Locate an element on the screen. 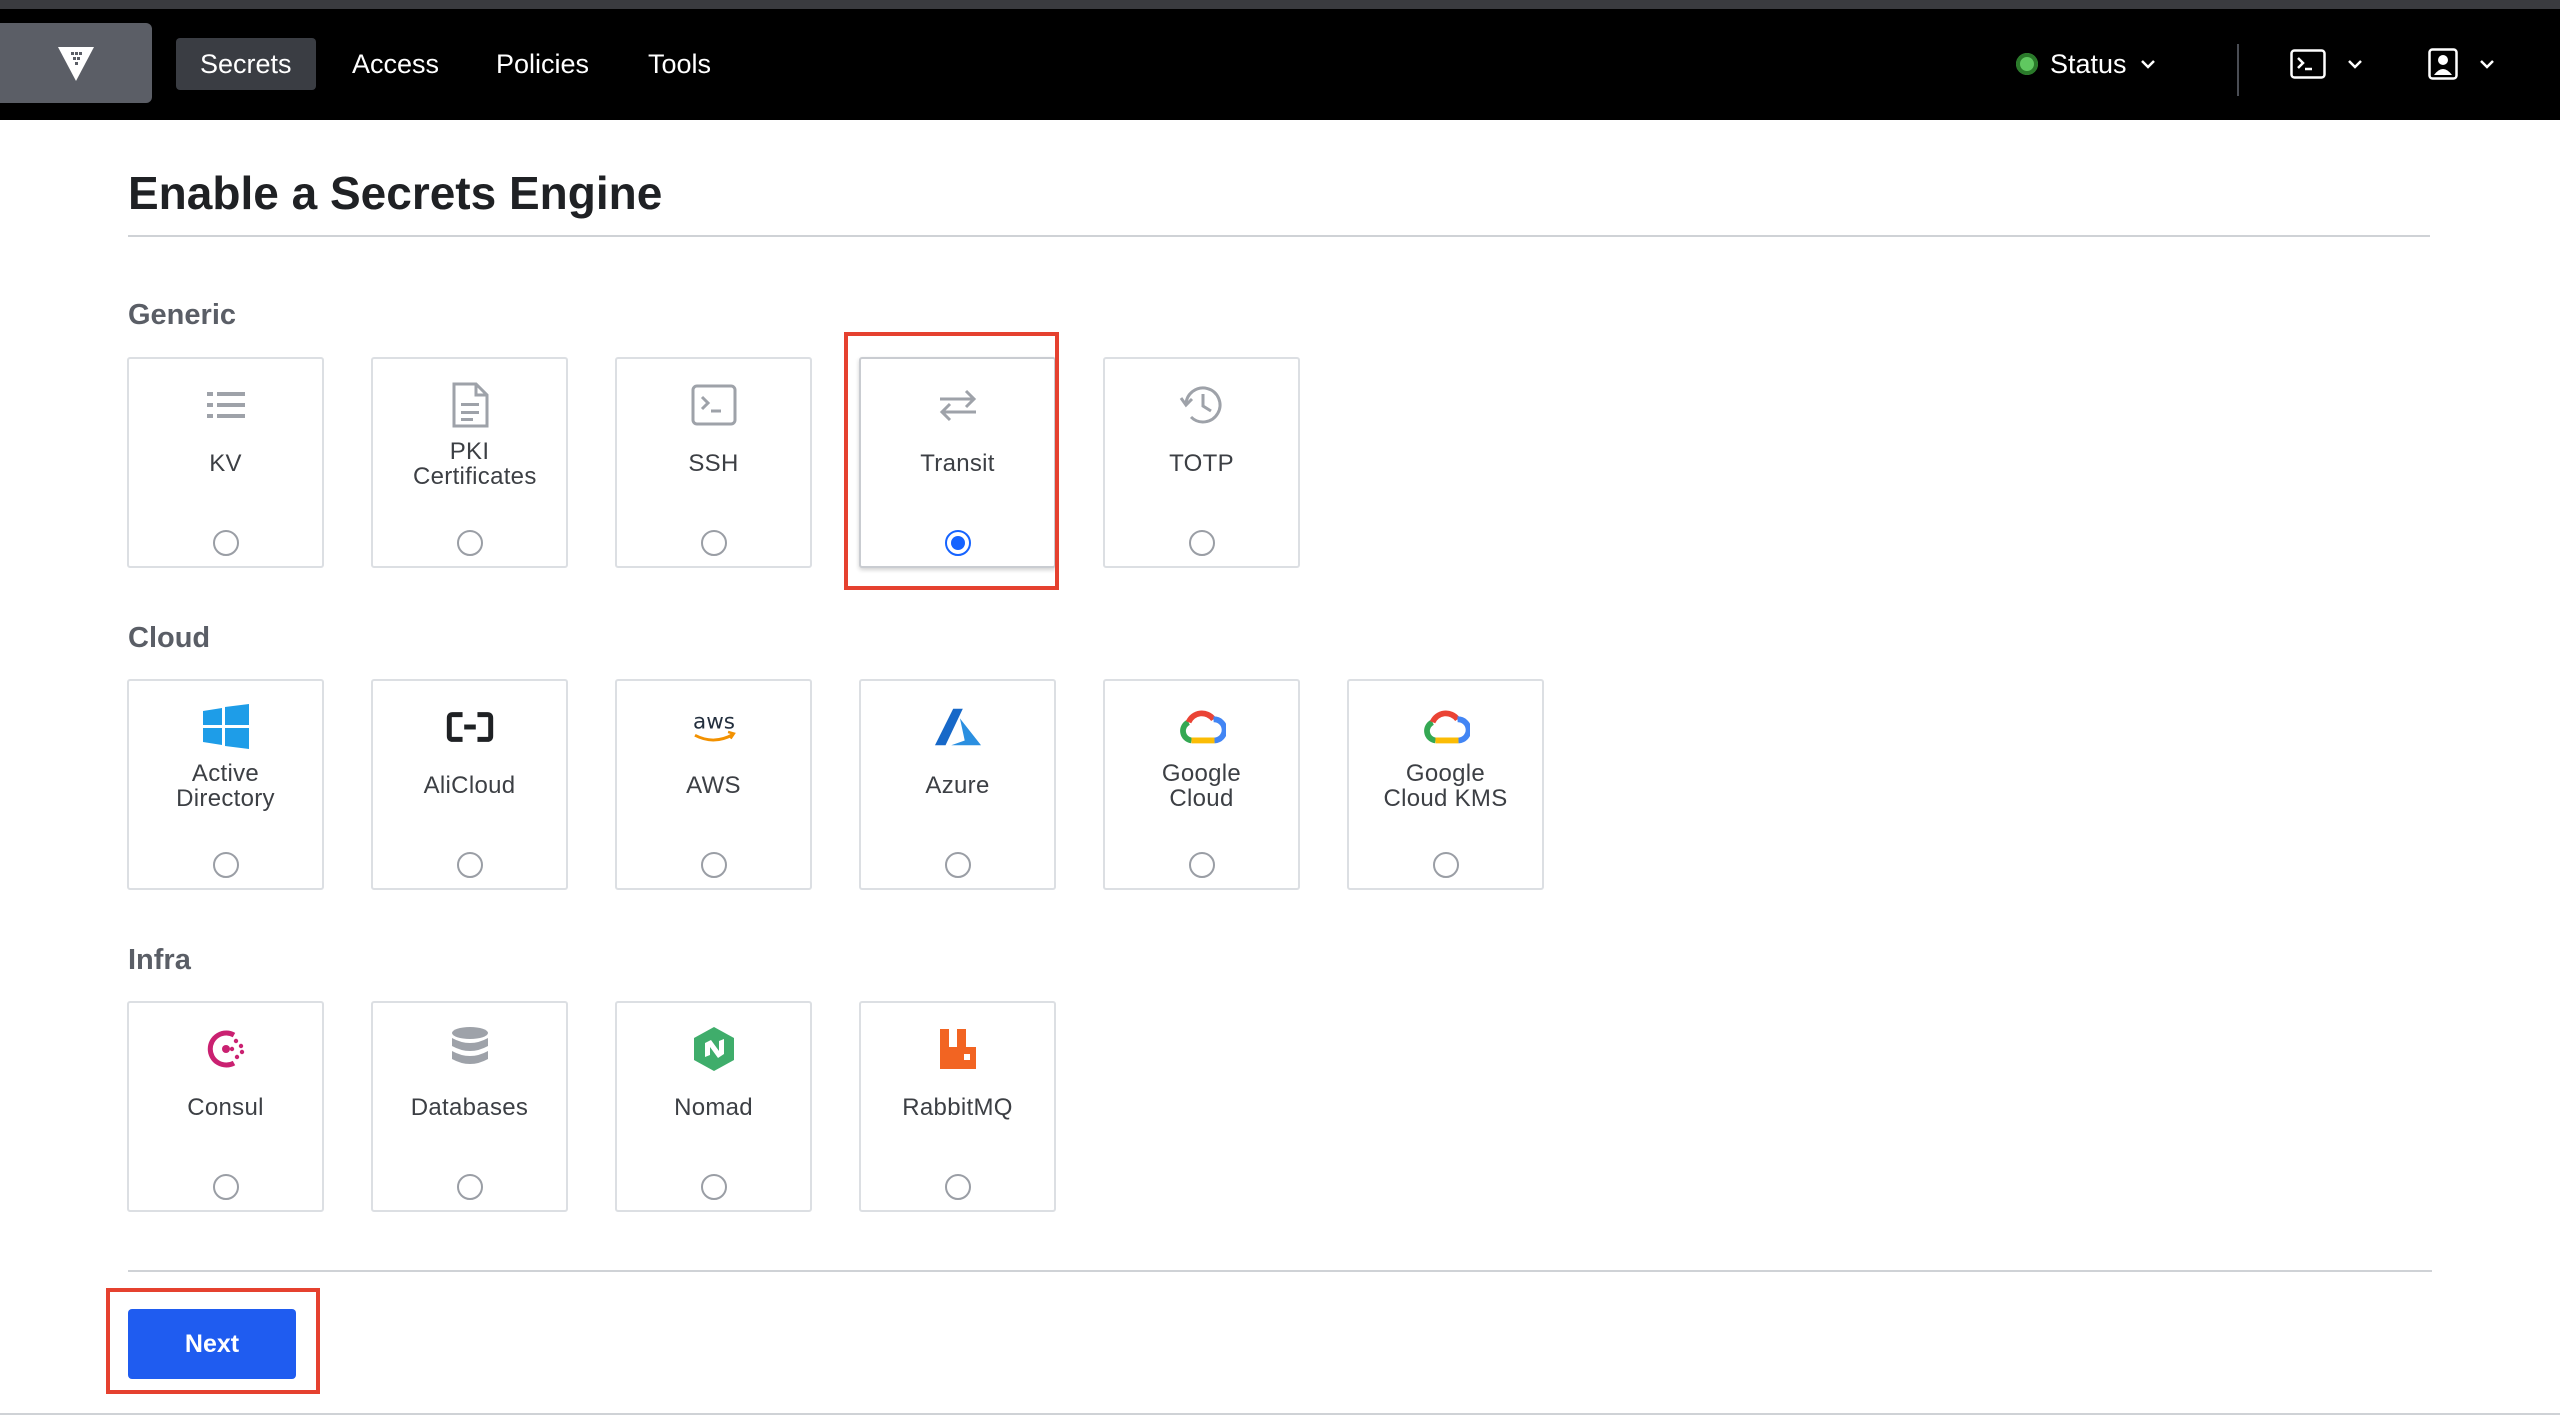 The image size is (2560, 1422). rabbitmq-logo-icon is located at coordinates (958, 1049).